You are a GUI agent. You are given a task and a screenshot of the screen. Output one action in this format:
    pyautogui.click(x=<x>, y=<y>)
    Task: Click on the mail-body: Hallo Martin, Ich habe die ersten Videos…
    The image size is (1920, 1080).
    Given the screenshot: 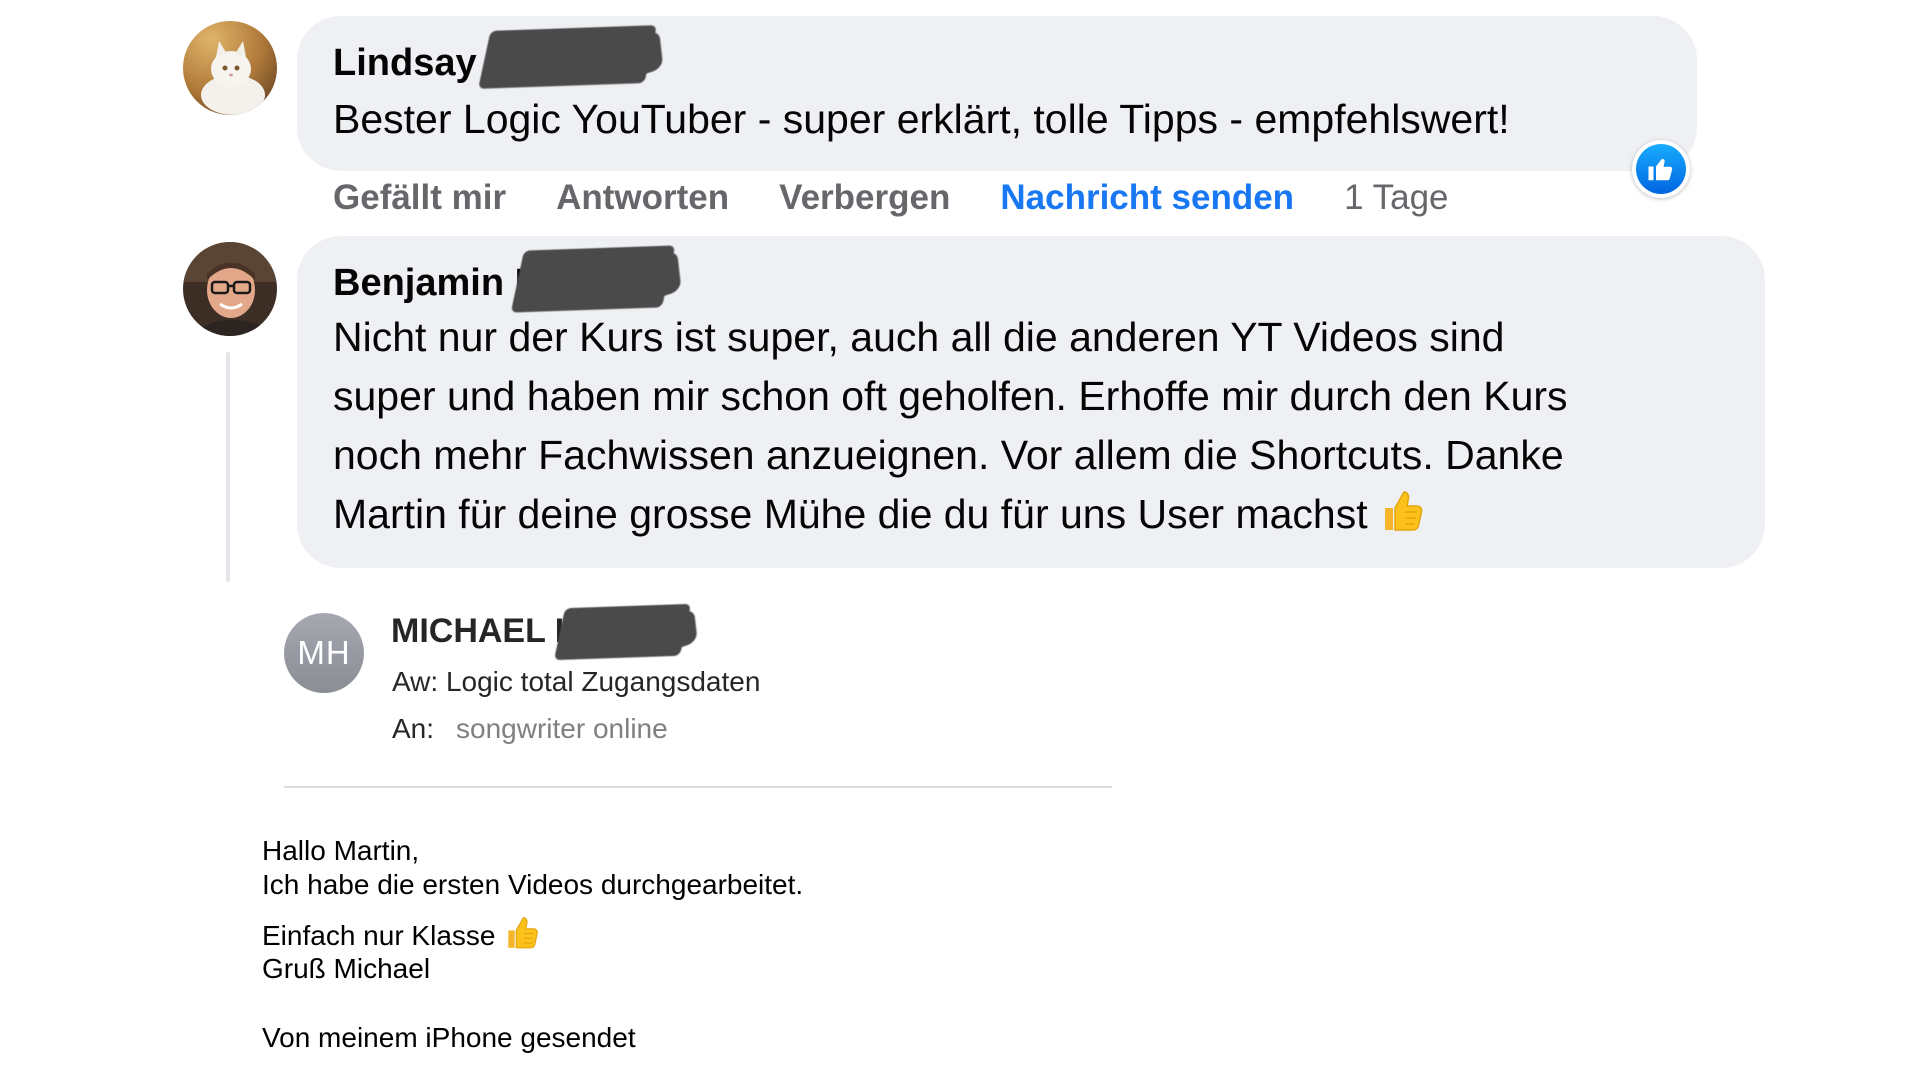 What is the action you would take?
    pyautogui.click(x=662, y=950)
    